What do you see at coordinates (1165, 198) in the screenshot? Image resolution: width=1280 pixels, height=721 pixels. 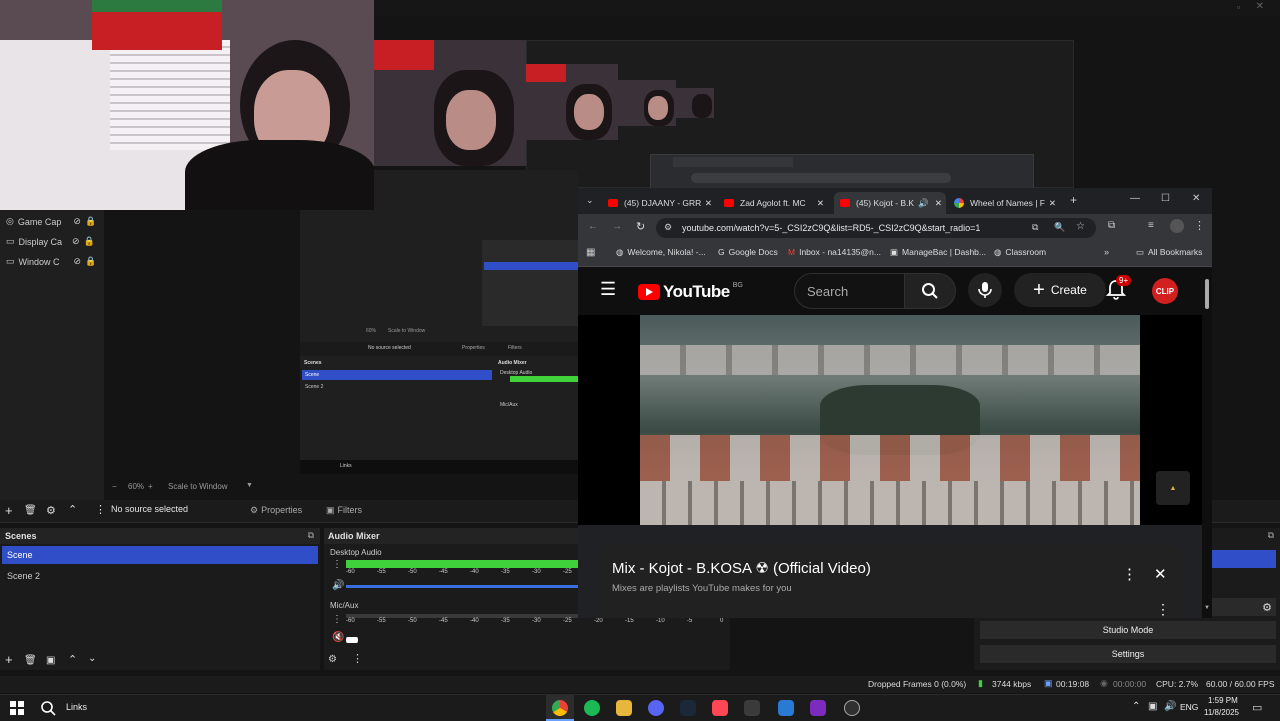 I see `maximize-icon: ☐` at bounding box center [1165, 198].